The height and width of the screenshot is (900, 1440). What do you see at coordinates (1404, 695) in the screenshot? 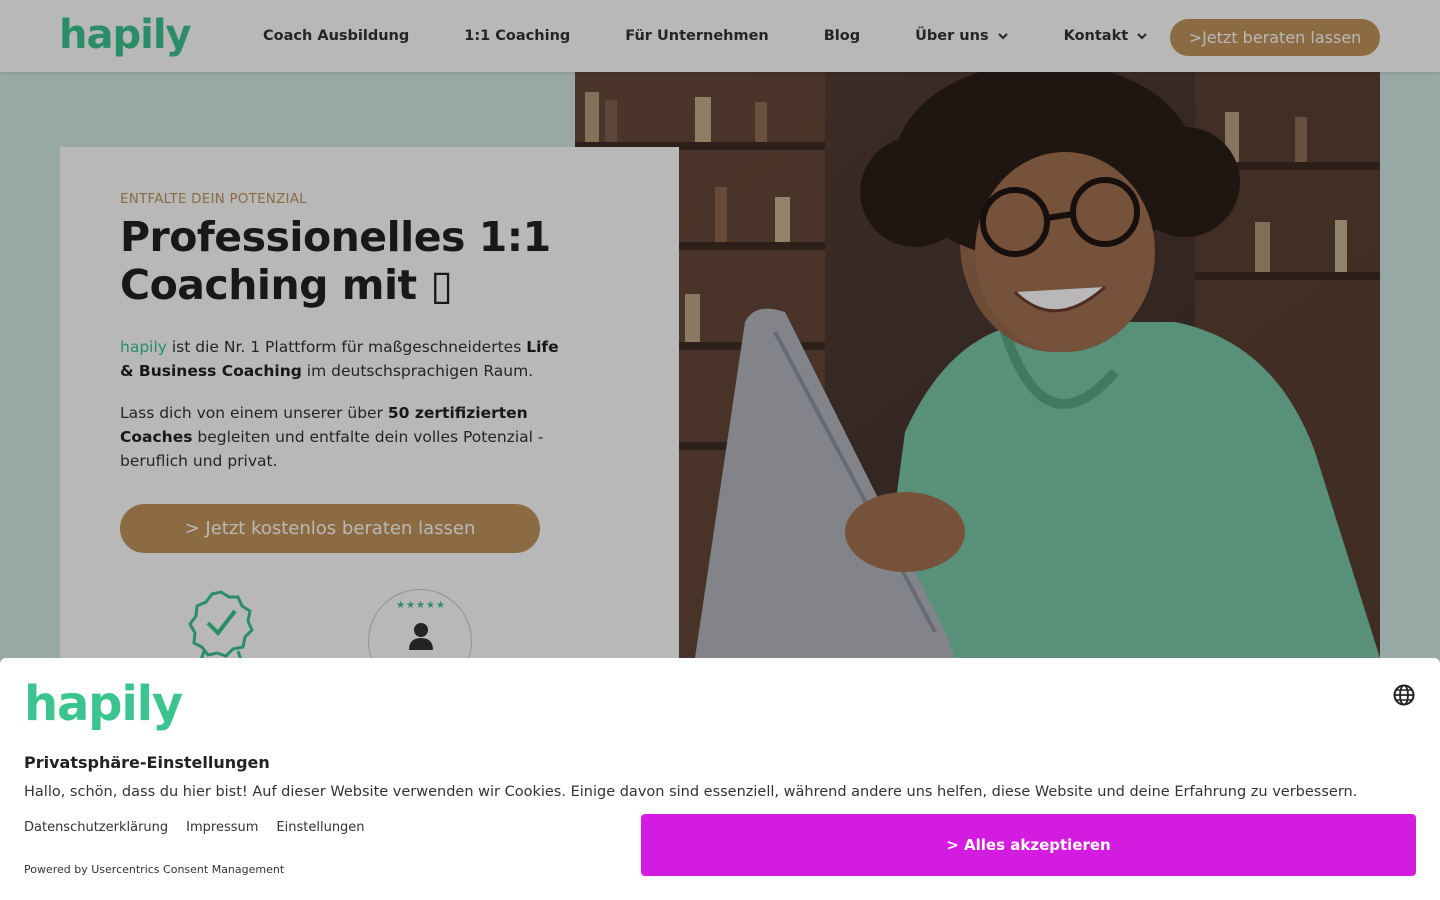
I see `language-globe-icon` at bounding box center [1404, 695].